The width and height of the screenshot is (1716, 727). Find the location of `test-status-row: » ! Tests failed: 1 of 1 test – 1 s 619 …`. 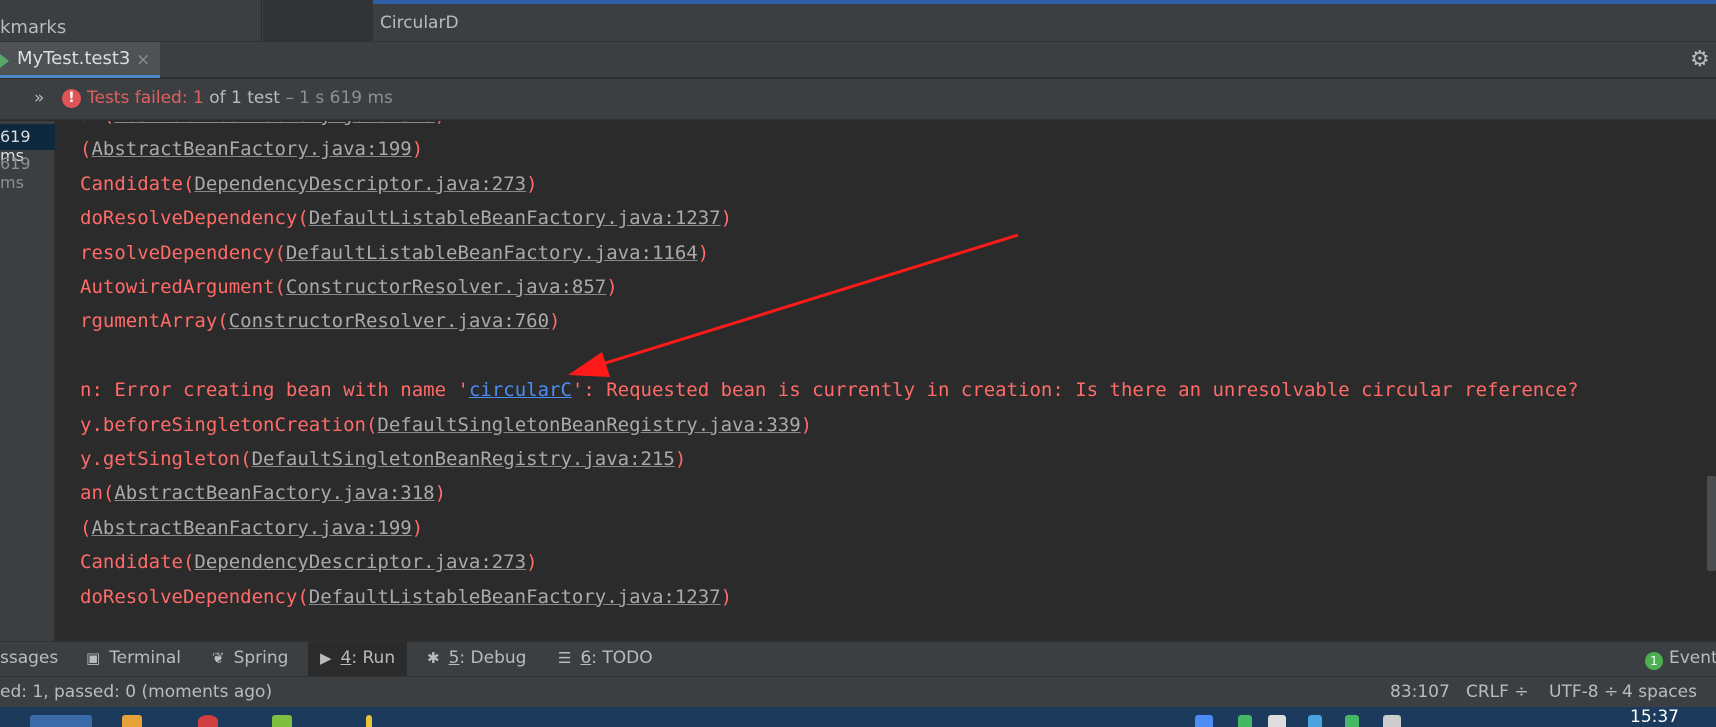

test-status-row: » ! Tests failed: 1 of 1 test – 1 s 619 … is located at coordinates (858, 99).